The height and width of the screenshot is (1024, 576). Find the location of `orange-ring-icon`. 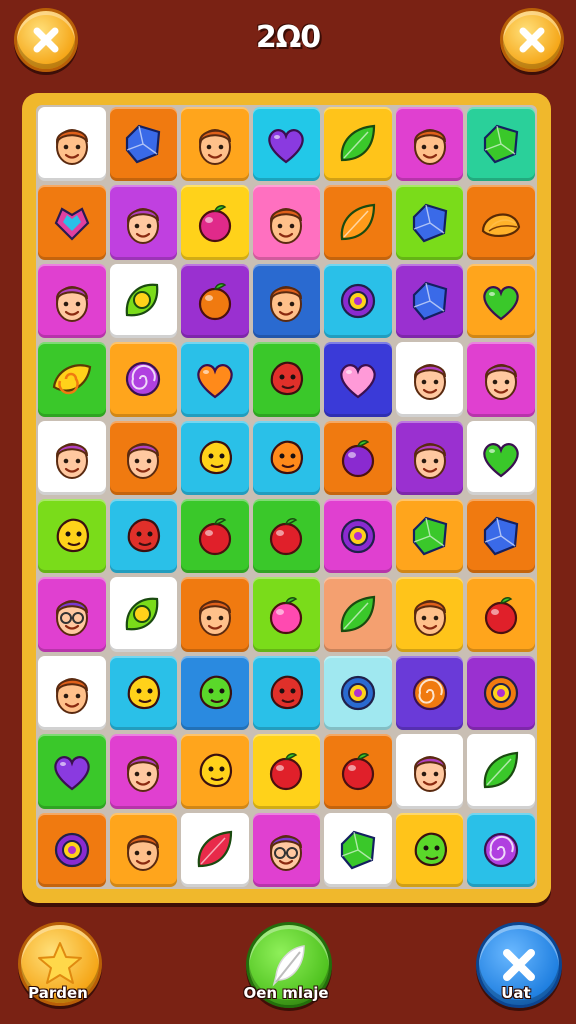

orange-ring-icon is located at coordinates (501, 693).